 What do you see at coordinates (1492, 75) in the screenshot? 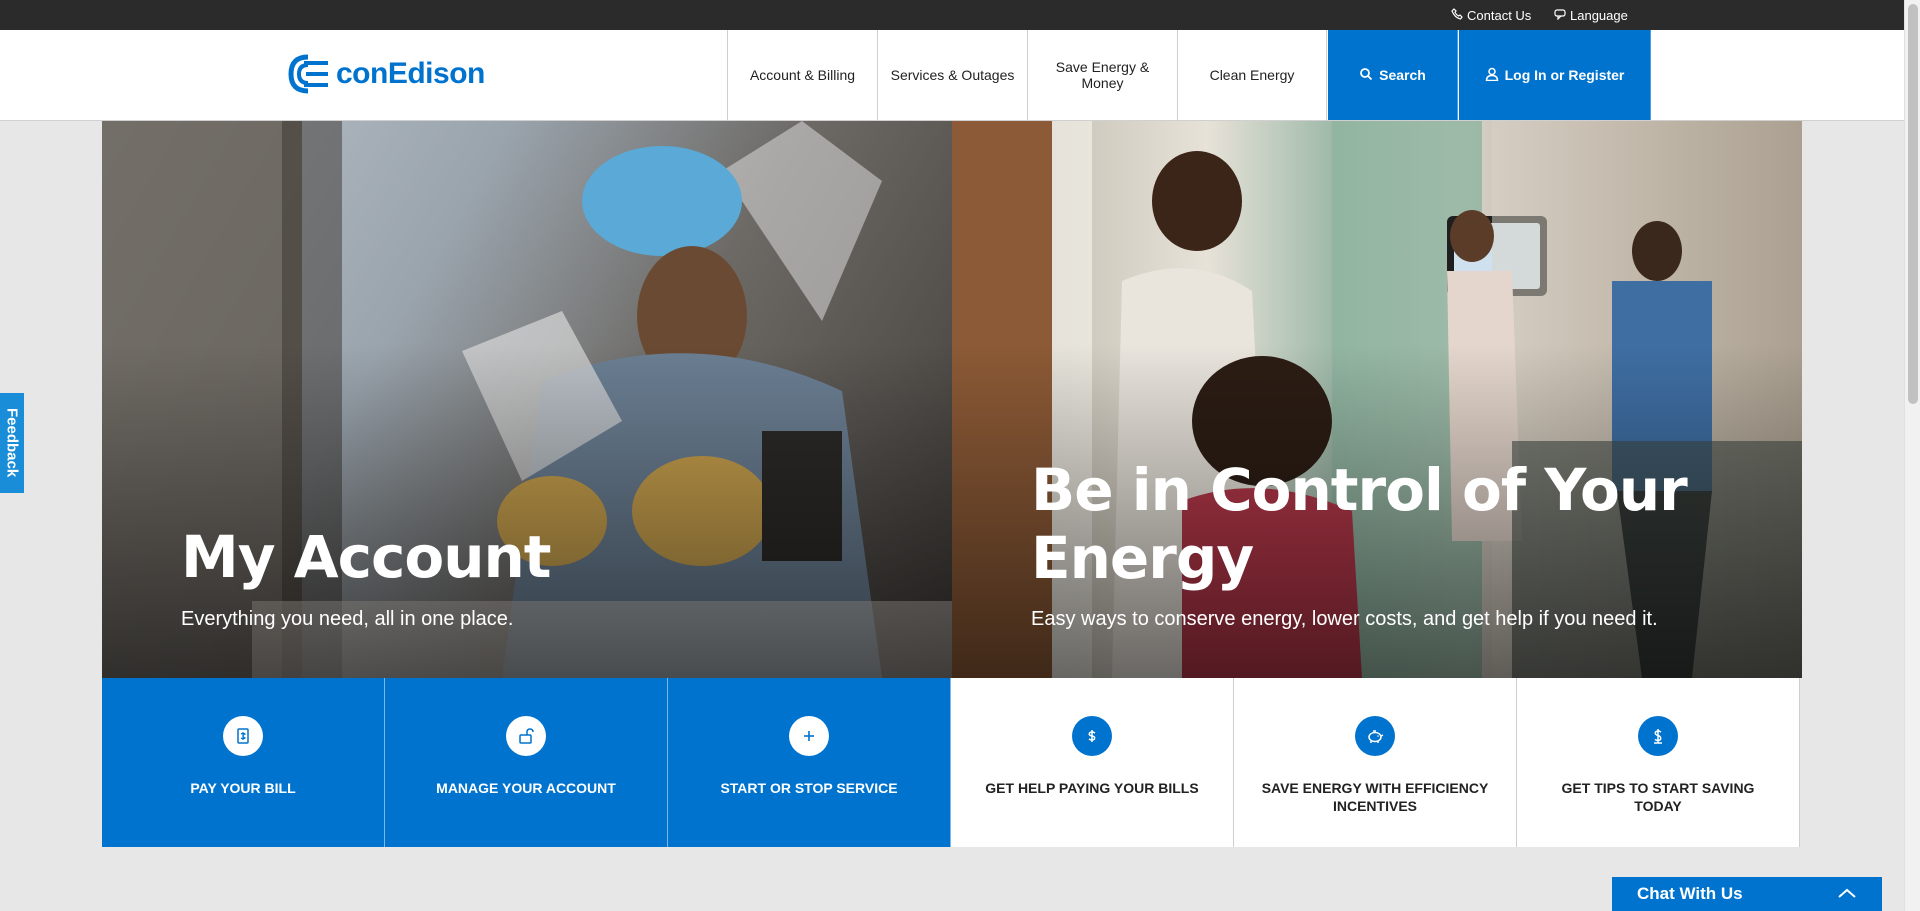
I see `user-icon` at bounding box center [1492, 75].